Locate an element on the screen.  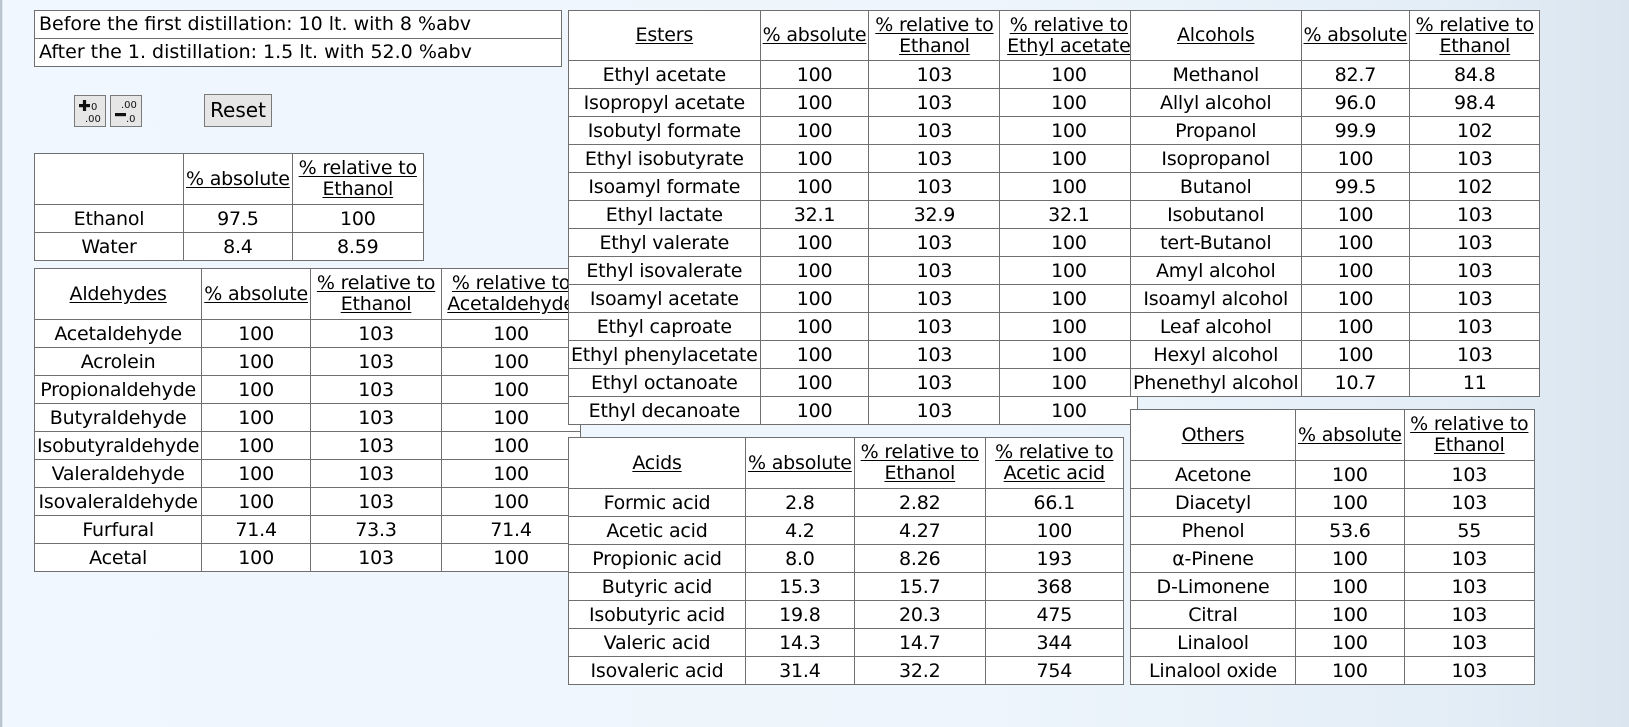
table-row: Isovaleraldehyde 100 103 100 is located at coordinates (307, 501).